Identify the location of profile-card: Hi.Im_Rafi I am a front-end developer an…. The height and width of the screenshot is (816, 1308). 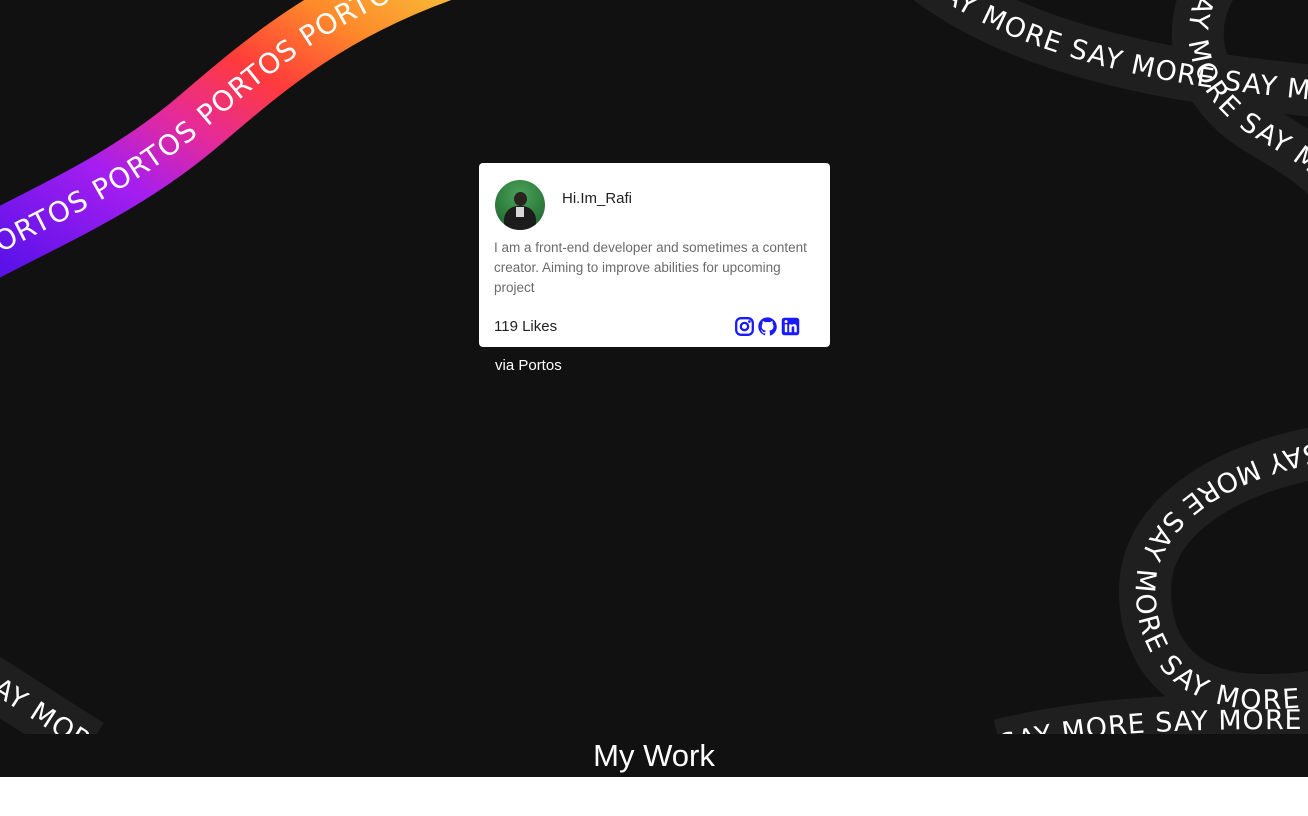
(654, 255).